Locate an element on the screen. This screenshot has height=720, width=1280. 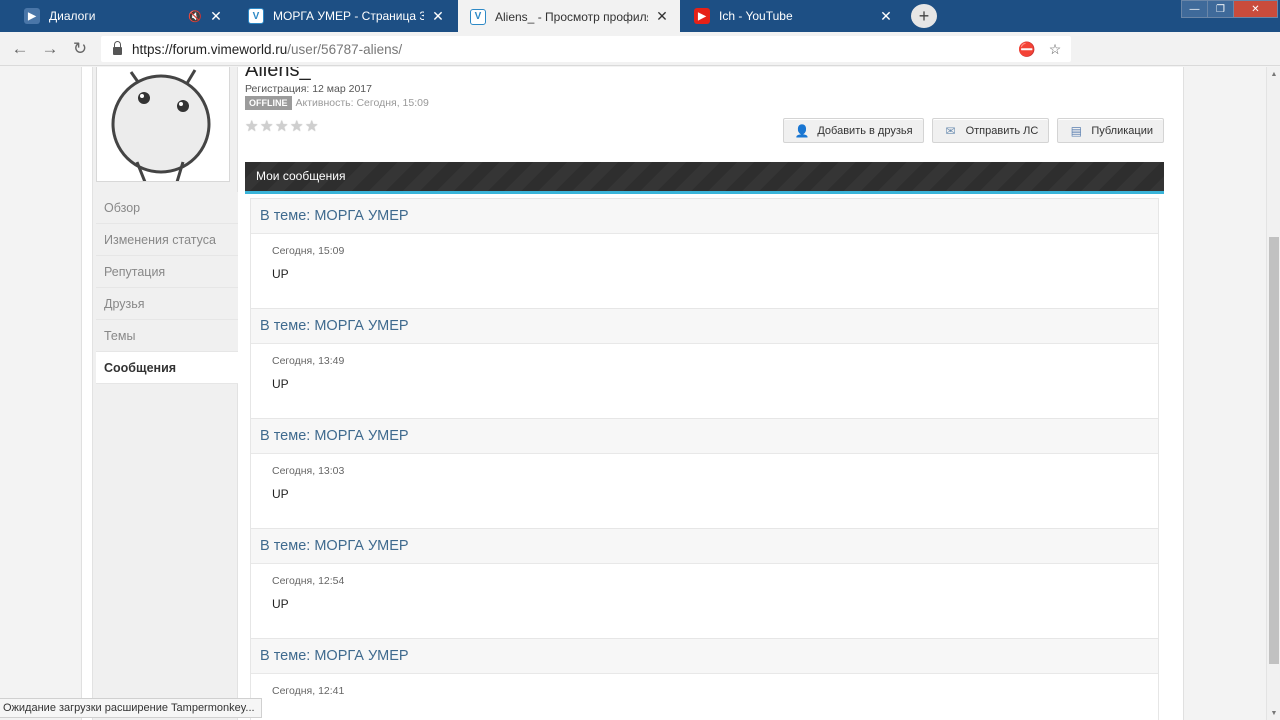
list-item: В теме: МОРГА УМЕР Сегодня, 15:09 UP is located at coordinates (704, 253).